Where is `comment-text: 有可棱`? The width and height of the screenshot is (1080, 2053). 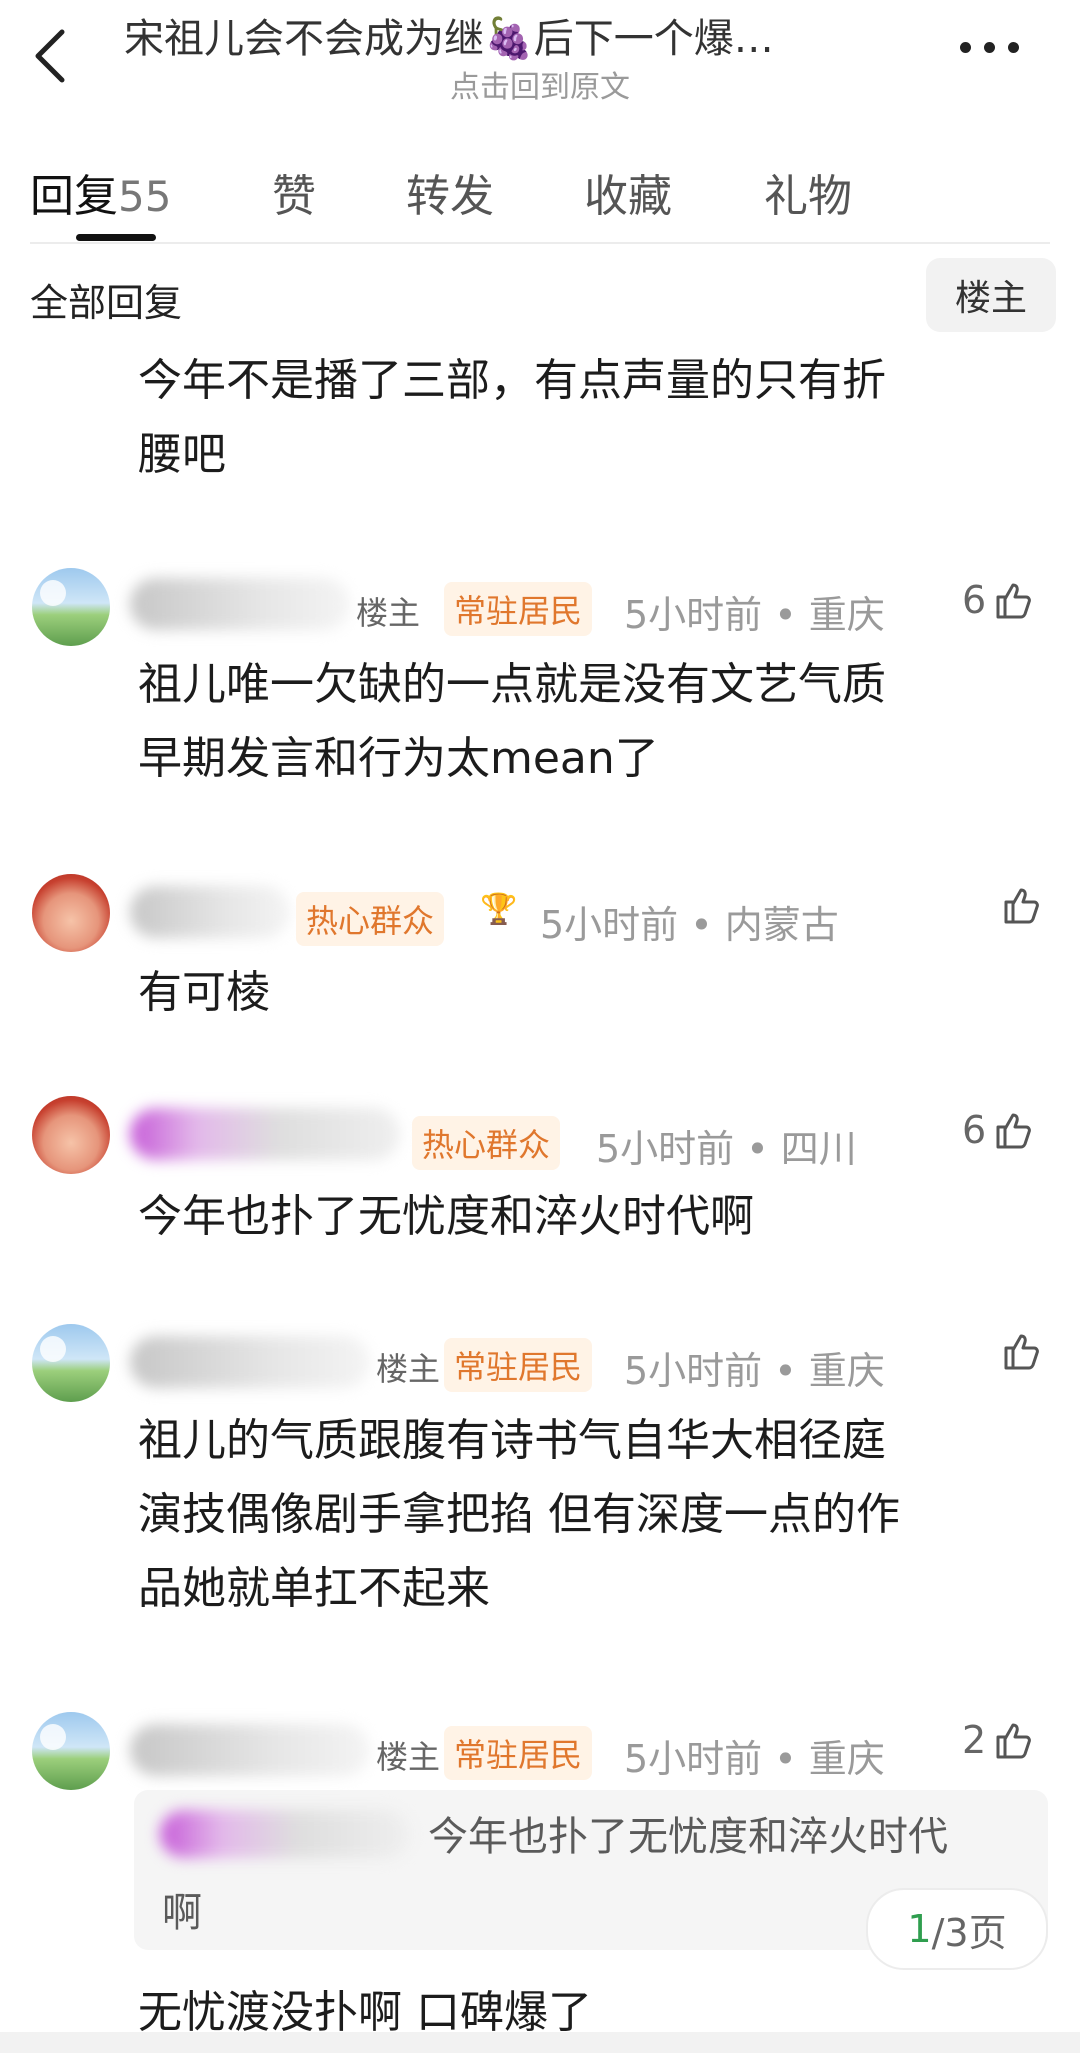
comment-text: 有可棱 is located at coordinates (204, 992).